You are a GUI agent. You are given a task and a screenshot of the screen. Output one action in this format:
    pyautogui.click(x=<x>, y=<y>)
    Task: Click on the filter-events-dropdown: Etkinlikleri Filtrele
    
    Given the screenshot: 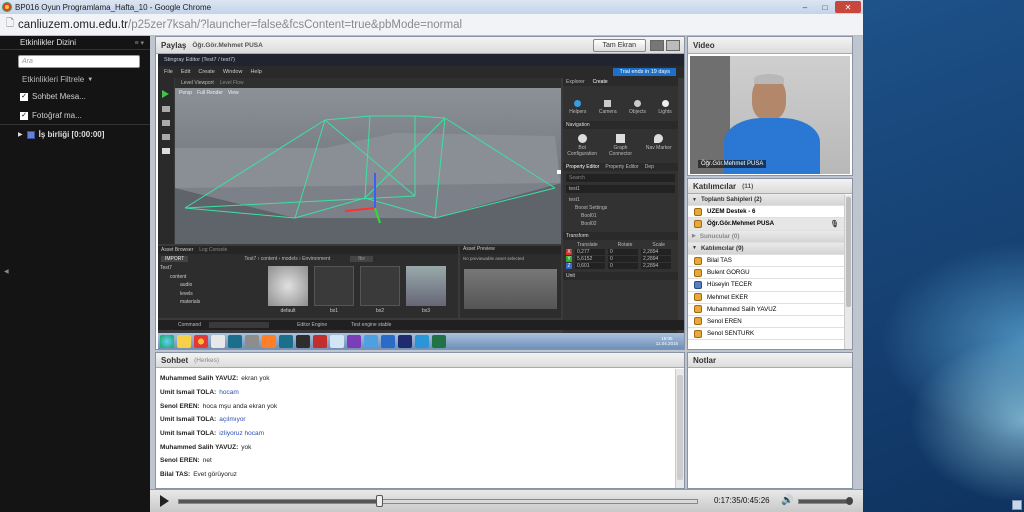 What is the action you would take?
    pyautogui.click(x=53, y=79)
    